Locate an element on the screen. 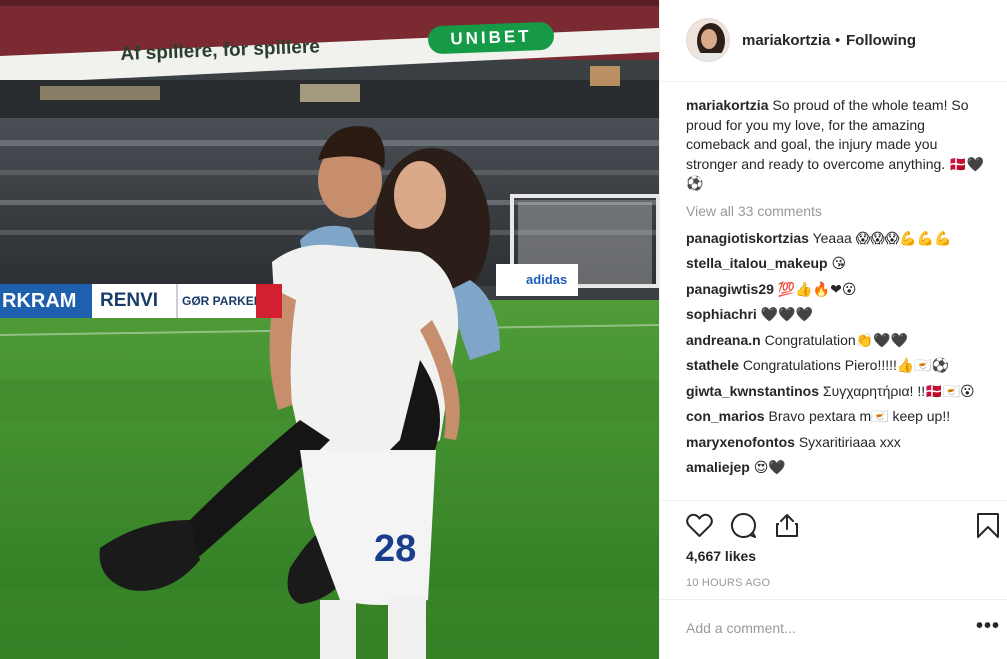 Image resolution: width=1007 pixels, height=659 pixels. comment-text: 😍🖤 is located at coordinates (769, 467).